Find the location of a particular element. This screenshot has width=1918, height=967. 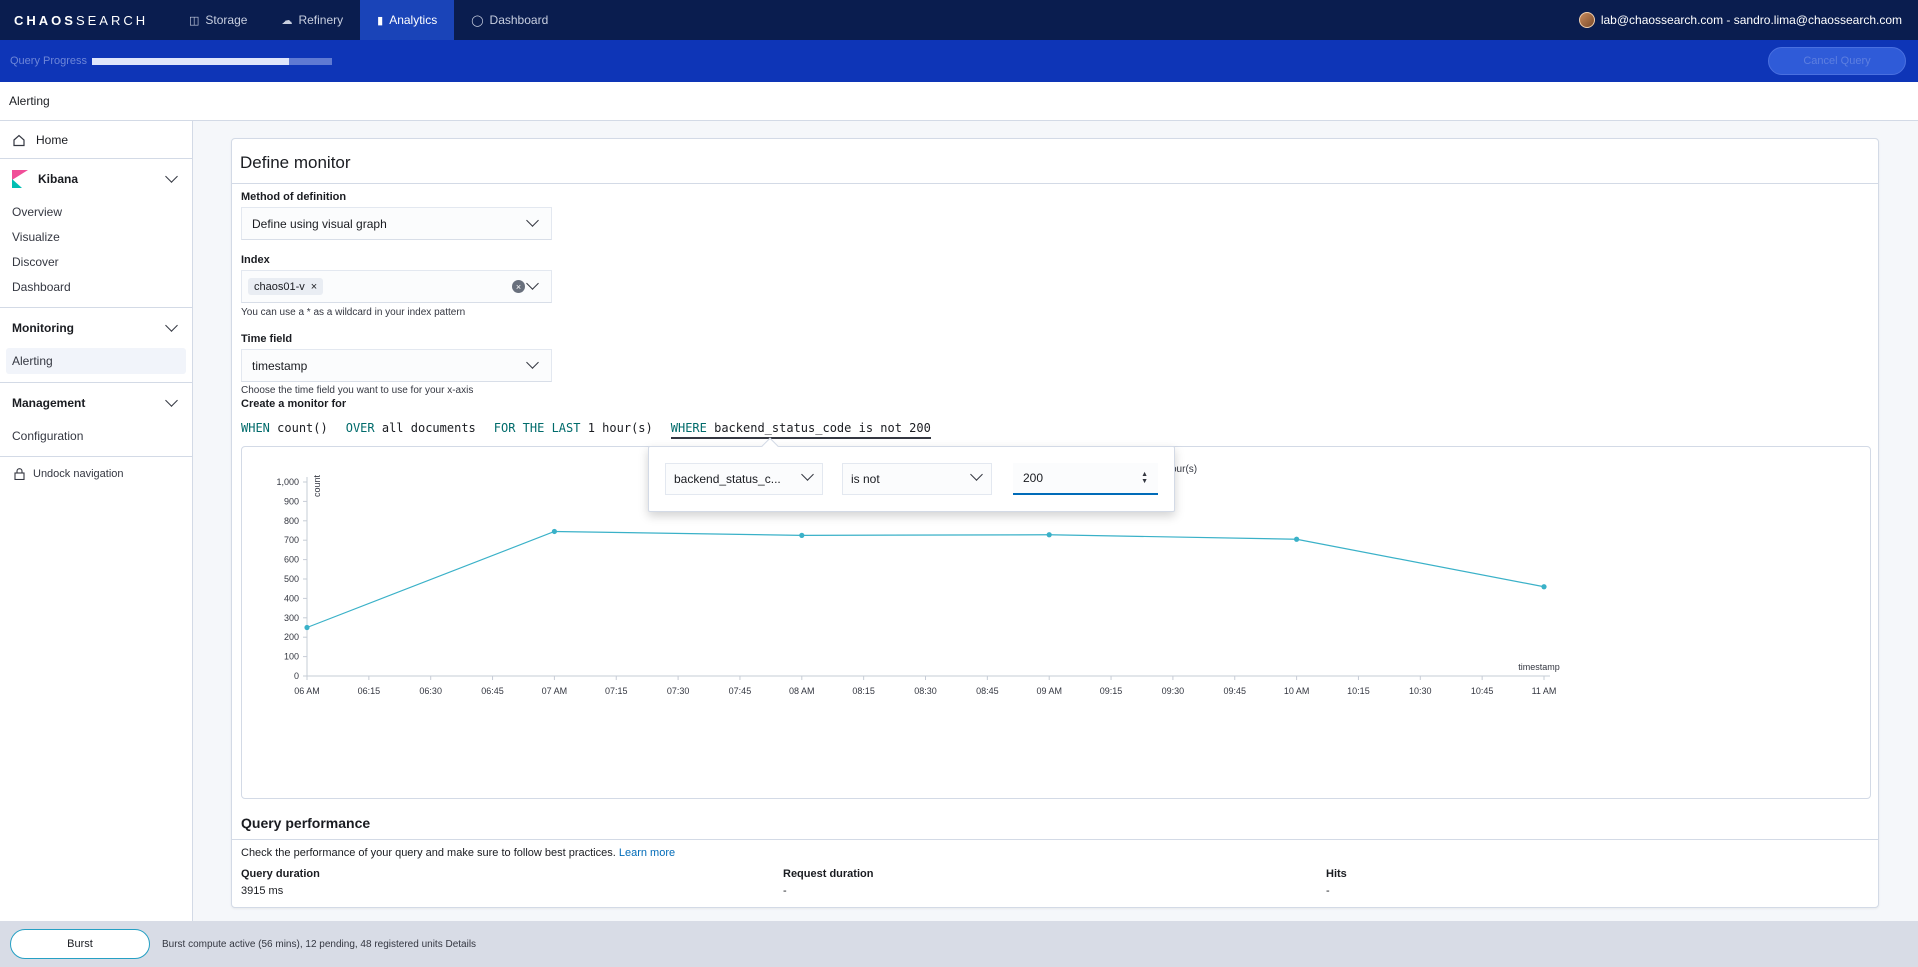

tab-label: Dashboard is located at coordinates (519, 20).